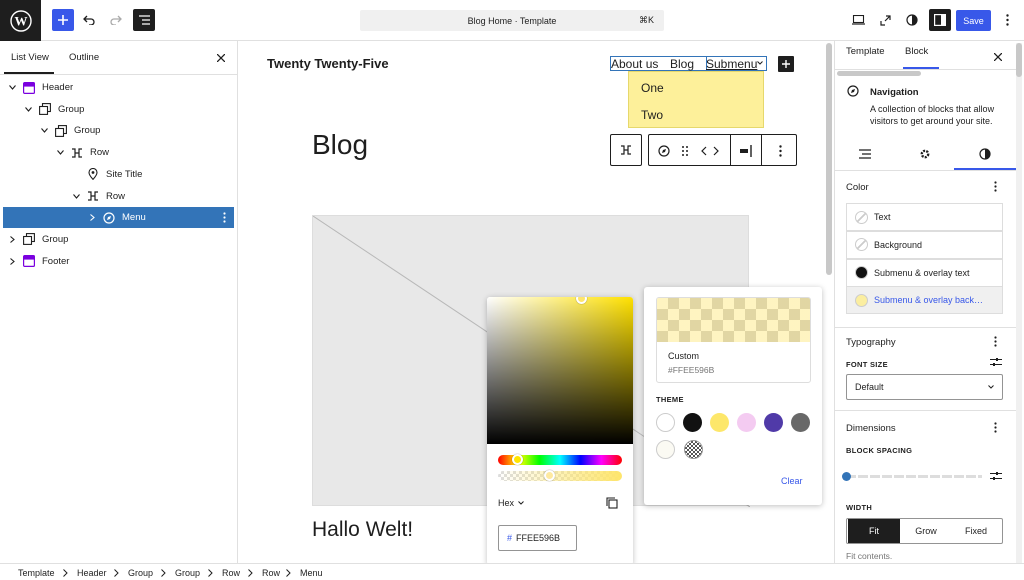 This screenshot has width=1024, height=580. Describe the element at coordinates (865, 154) in the screenshot. I see `list-view-icon` at that location.